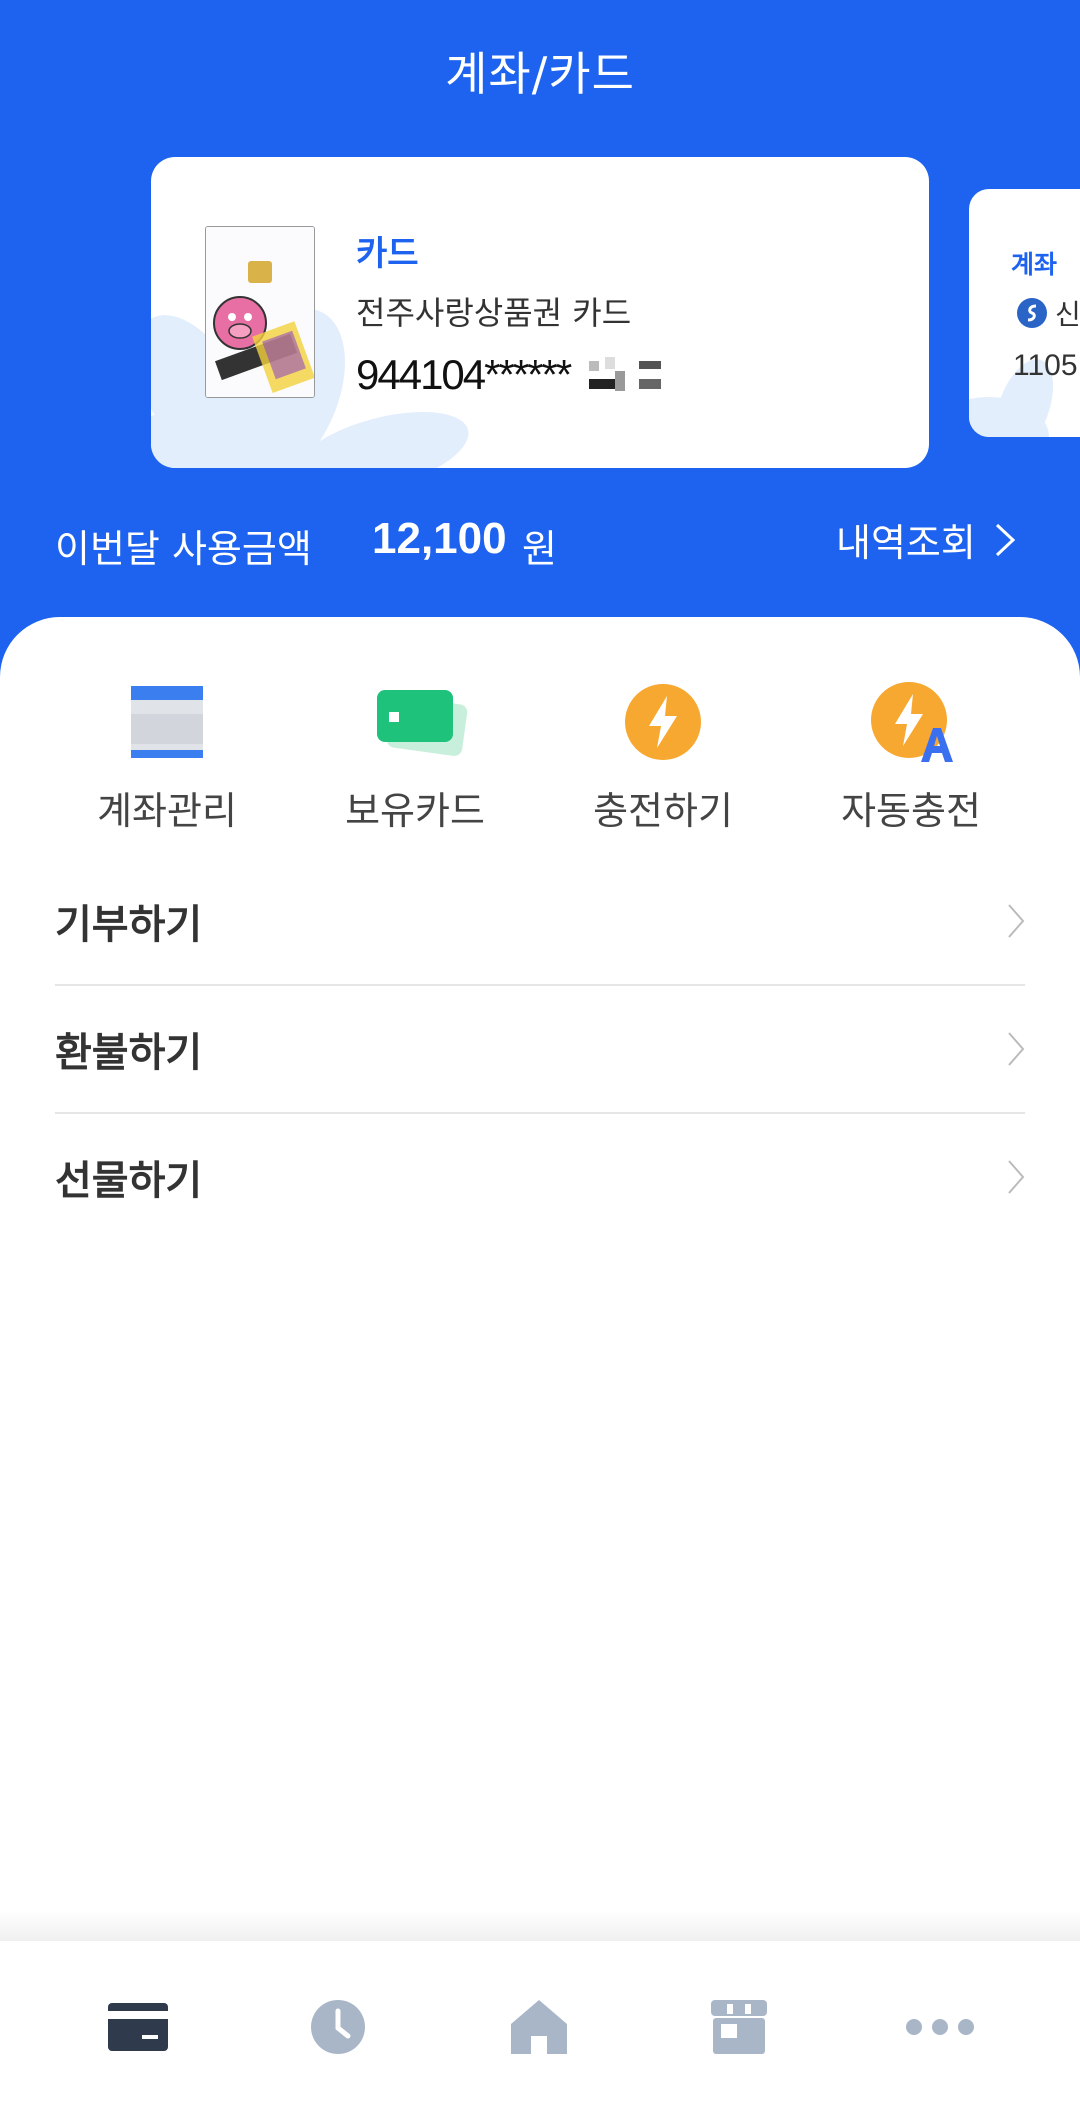 The image size is (1080, 2109). I want to click on bank-logo-icon, so click(1032, 313).